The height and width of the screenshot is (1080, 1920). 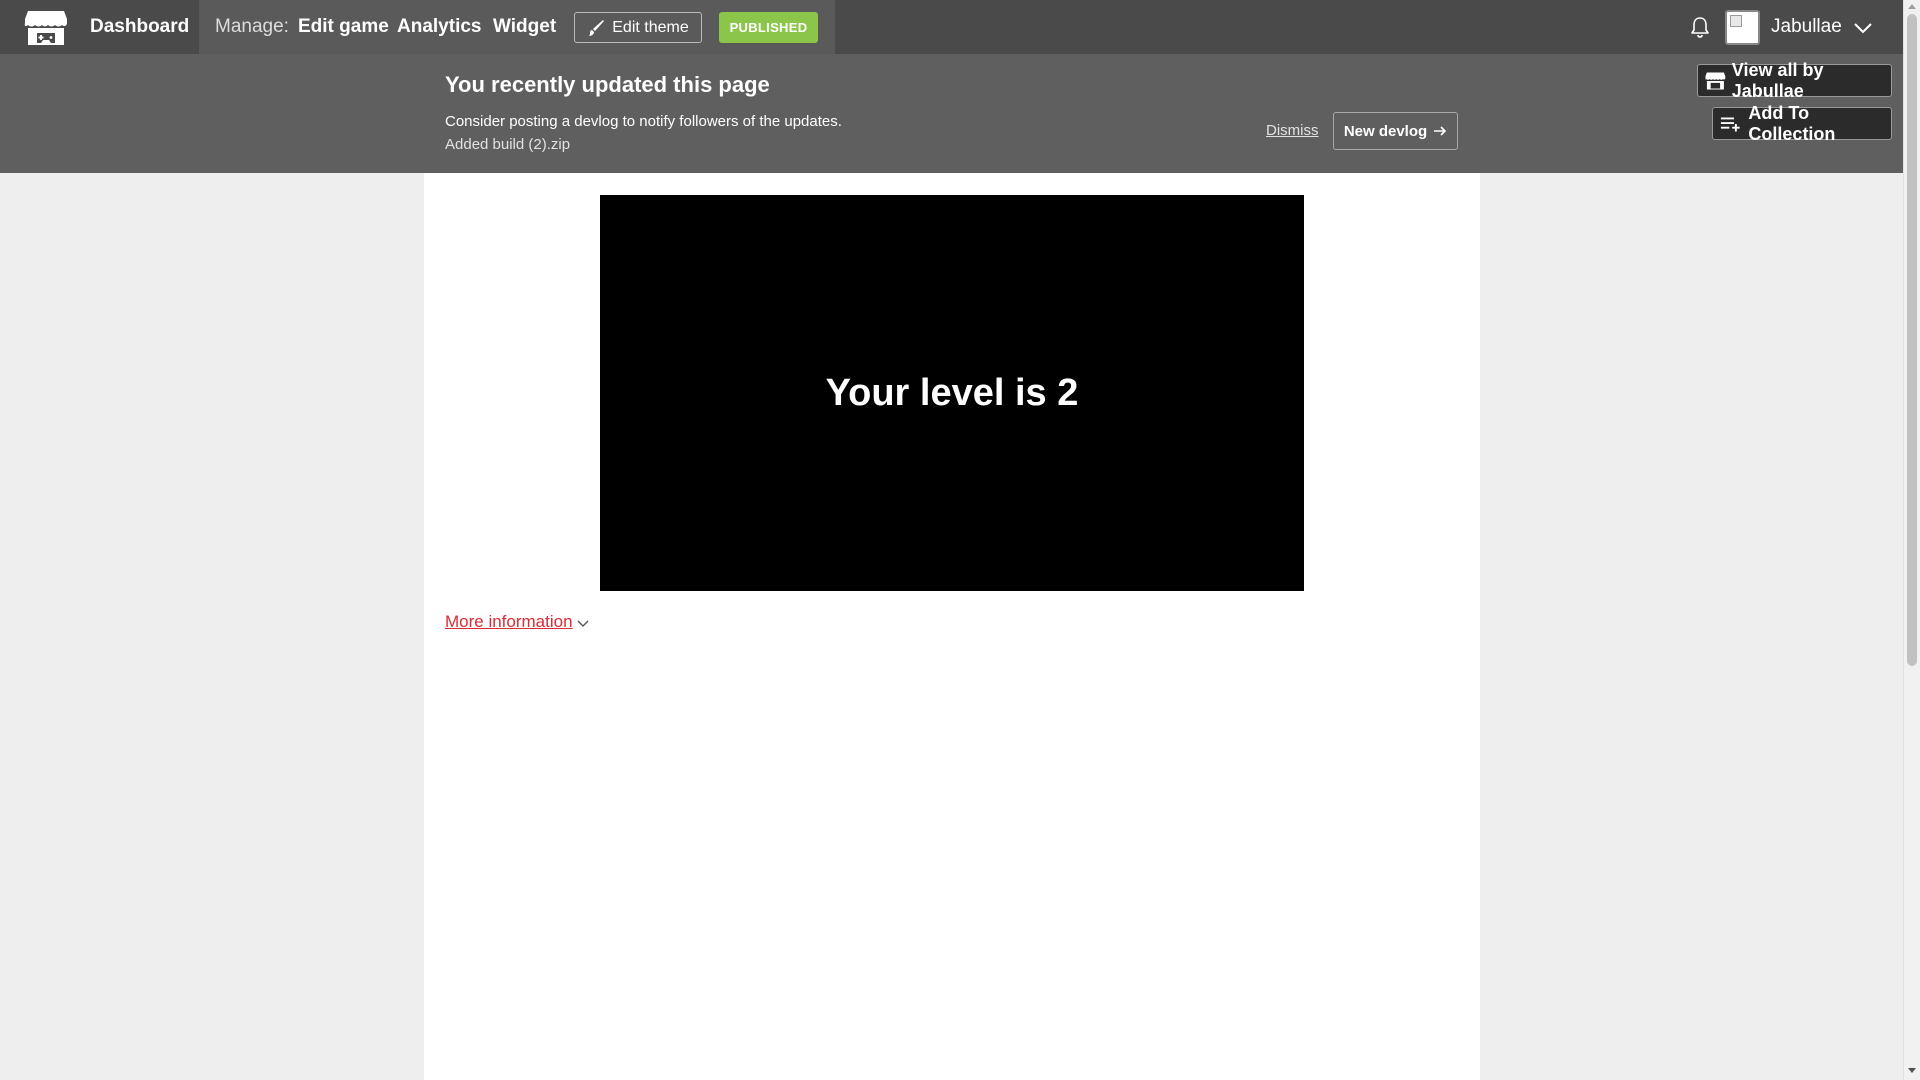 I want to click on new-devlog-button: New devlog, so click(x=1395, y=131).